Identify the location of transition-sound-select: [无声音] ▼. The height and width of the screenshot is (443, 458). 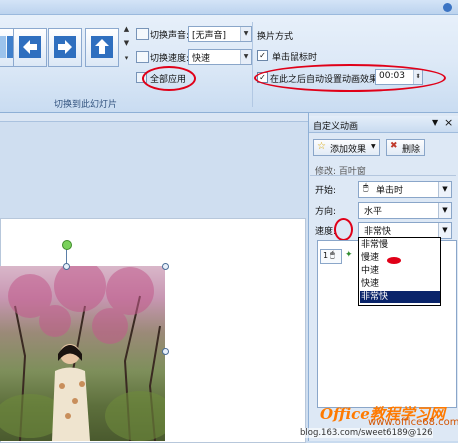
(220, 34).